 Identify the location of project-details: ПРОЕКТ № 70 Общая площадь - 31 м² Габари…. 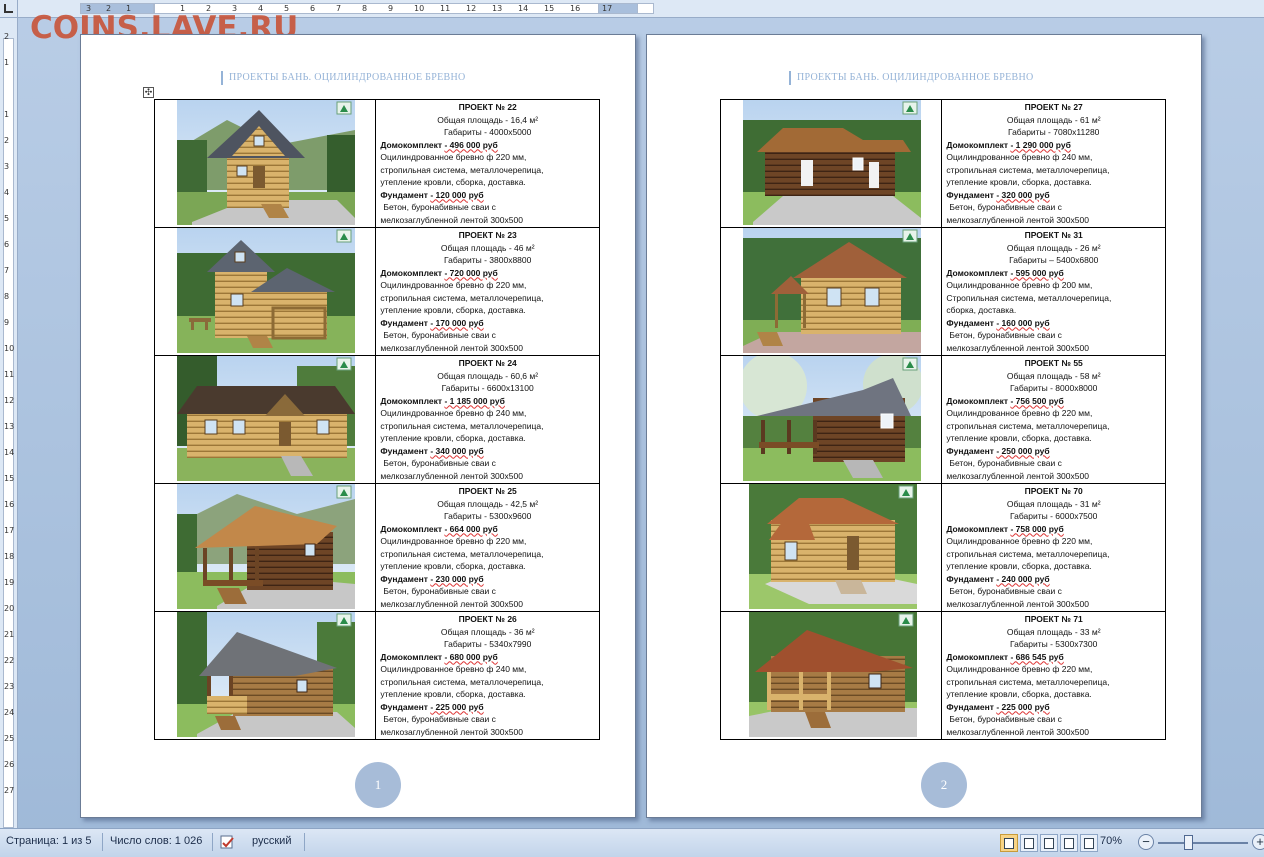
(1053, 547).